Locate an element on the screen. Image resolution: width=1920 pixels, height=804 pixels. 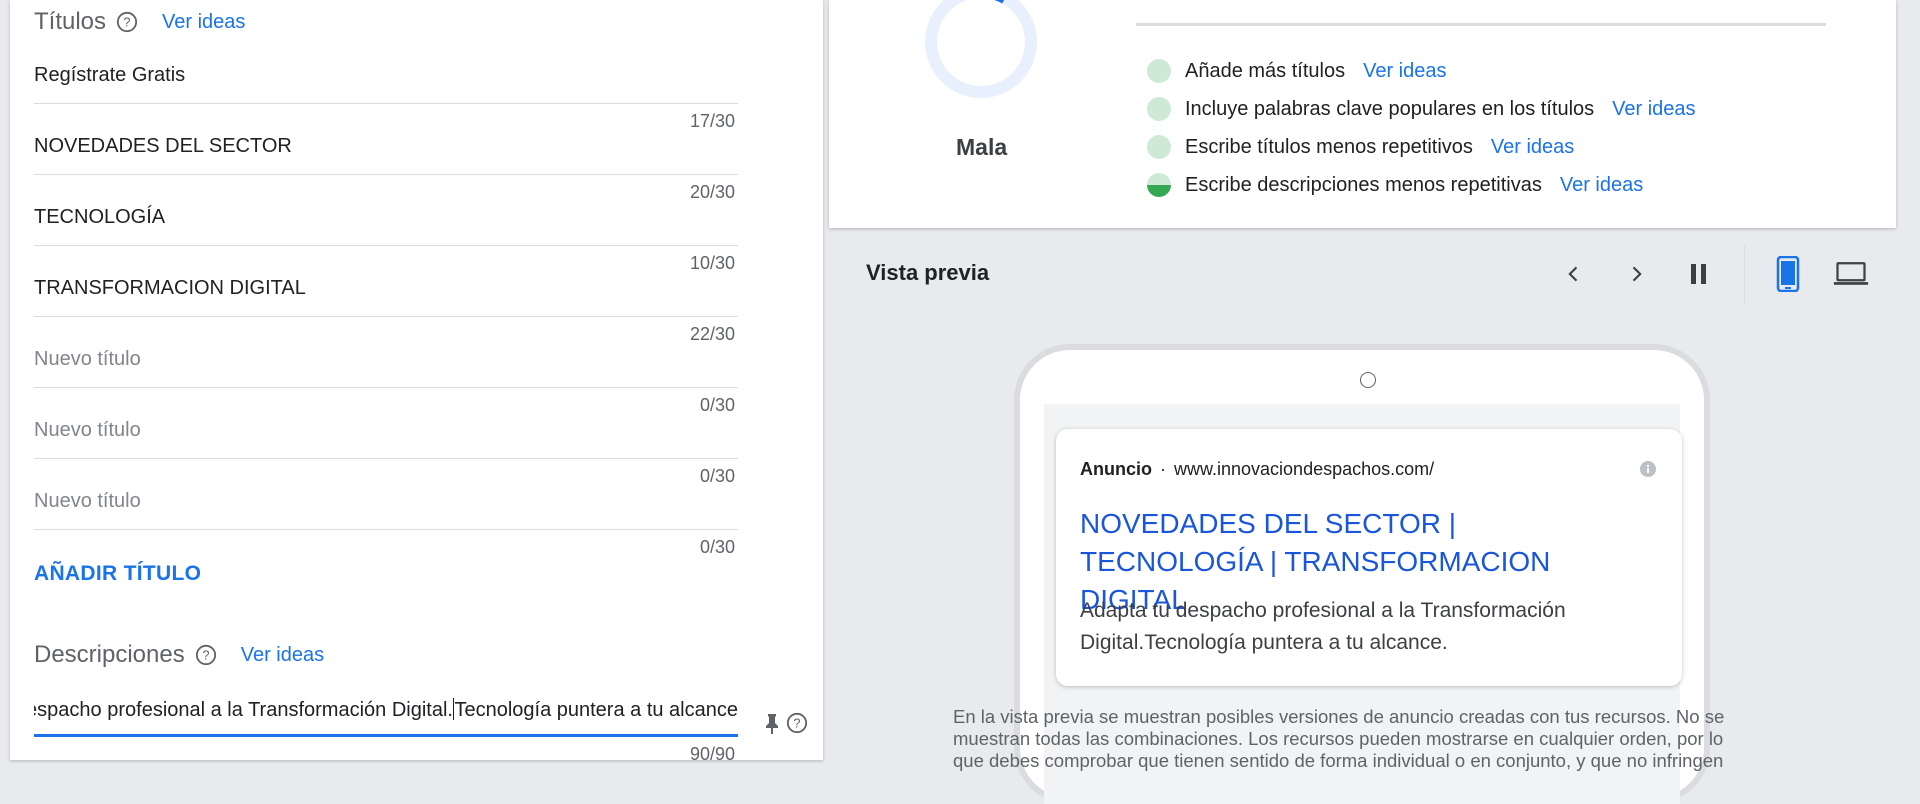
divider is located at coordinates (1481, 24).